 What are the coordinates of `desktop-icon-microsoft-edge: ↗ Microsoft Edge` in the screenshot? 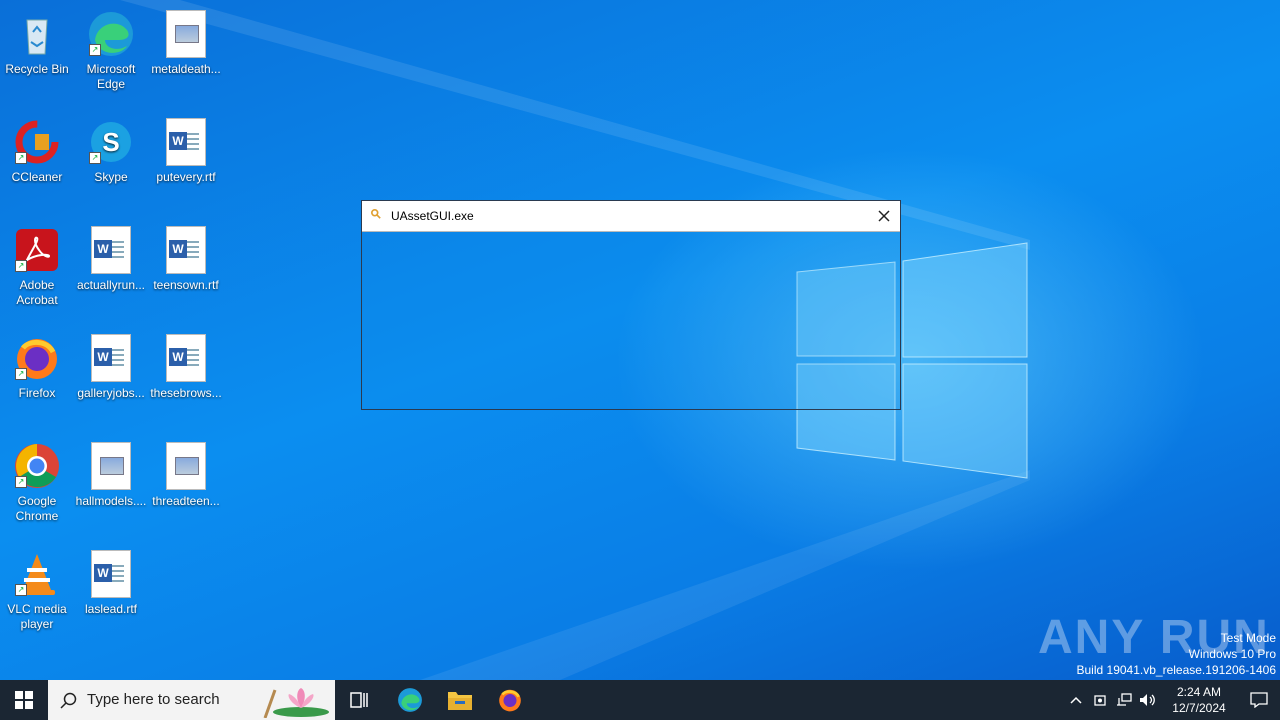 It's located at (111, 50).